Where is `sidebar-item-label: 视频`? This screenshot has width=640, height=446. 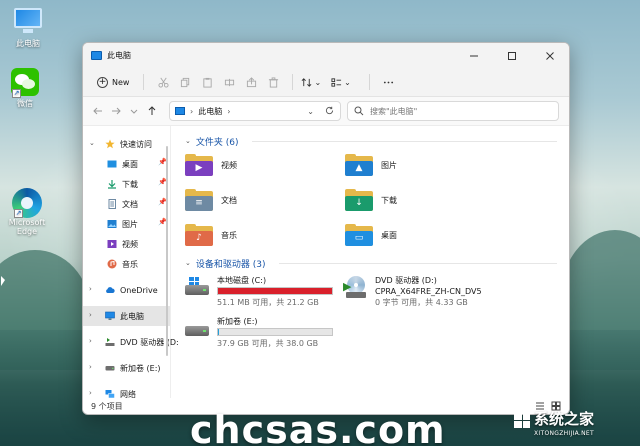 sidebar-item-label: 视频 is located at coordinates (130, 244).